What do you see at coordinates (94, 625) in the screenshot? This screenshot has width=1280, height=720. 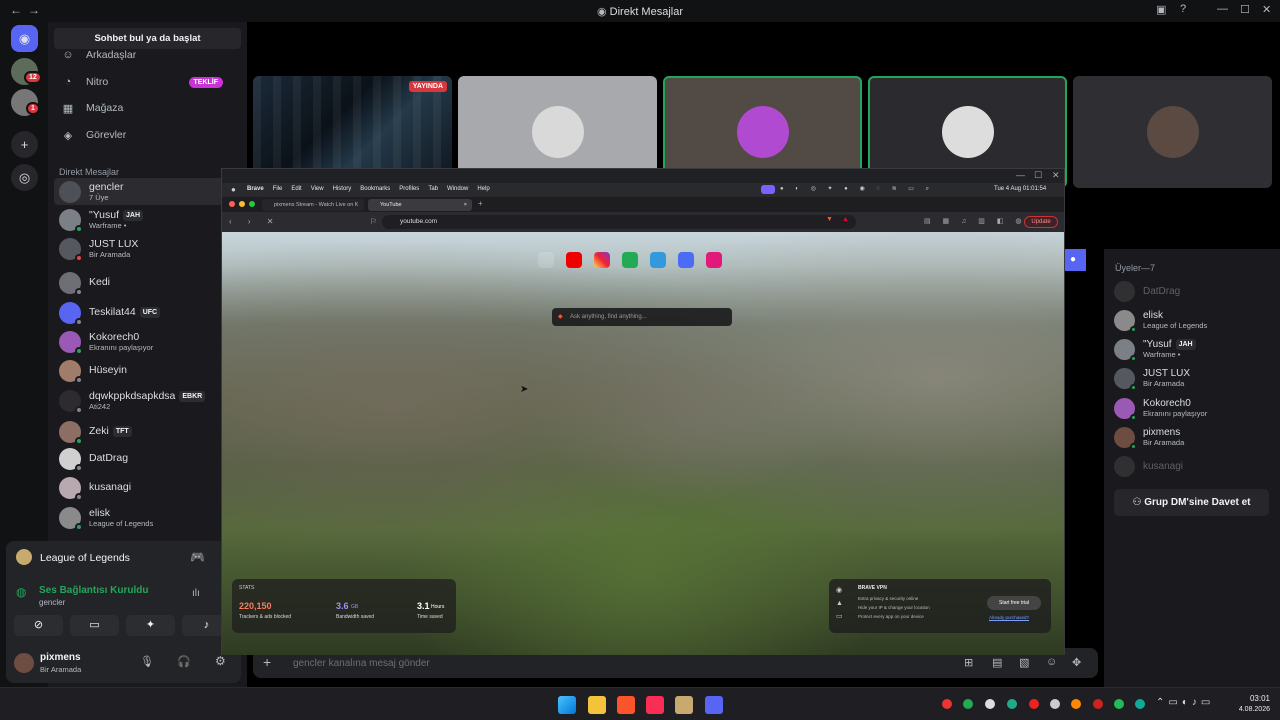 I see `screen-share-button: ▭` at bounding box center [94, 625].